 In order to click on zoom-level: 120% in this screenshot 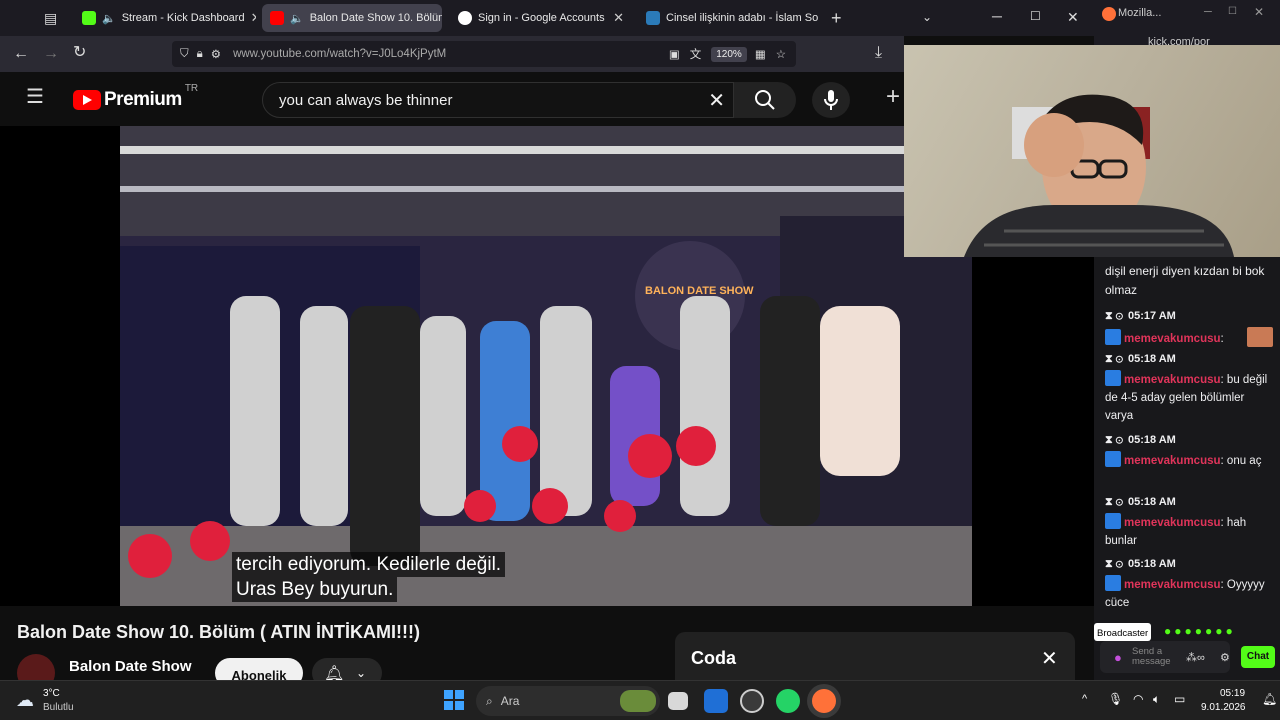, I will do `click(729, 54)`.